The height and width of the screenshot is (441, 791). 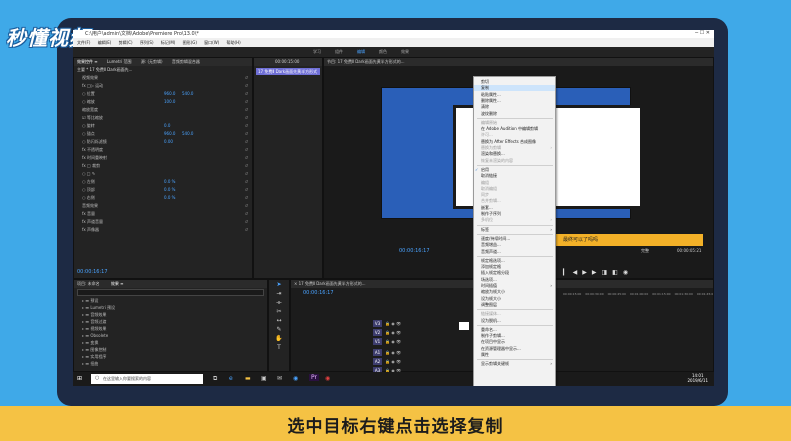 What do you see at coordinates (170, 328) in the screenshot?
I see `effects-list-item: ▸ ▬ 视频效果` at bounding box center [170, 328].